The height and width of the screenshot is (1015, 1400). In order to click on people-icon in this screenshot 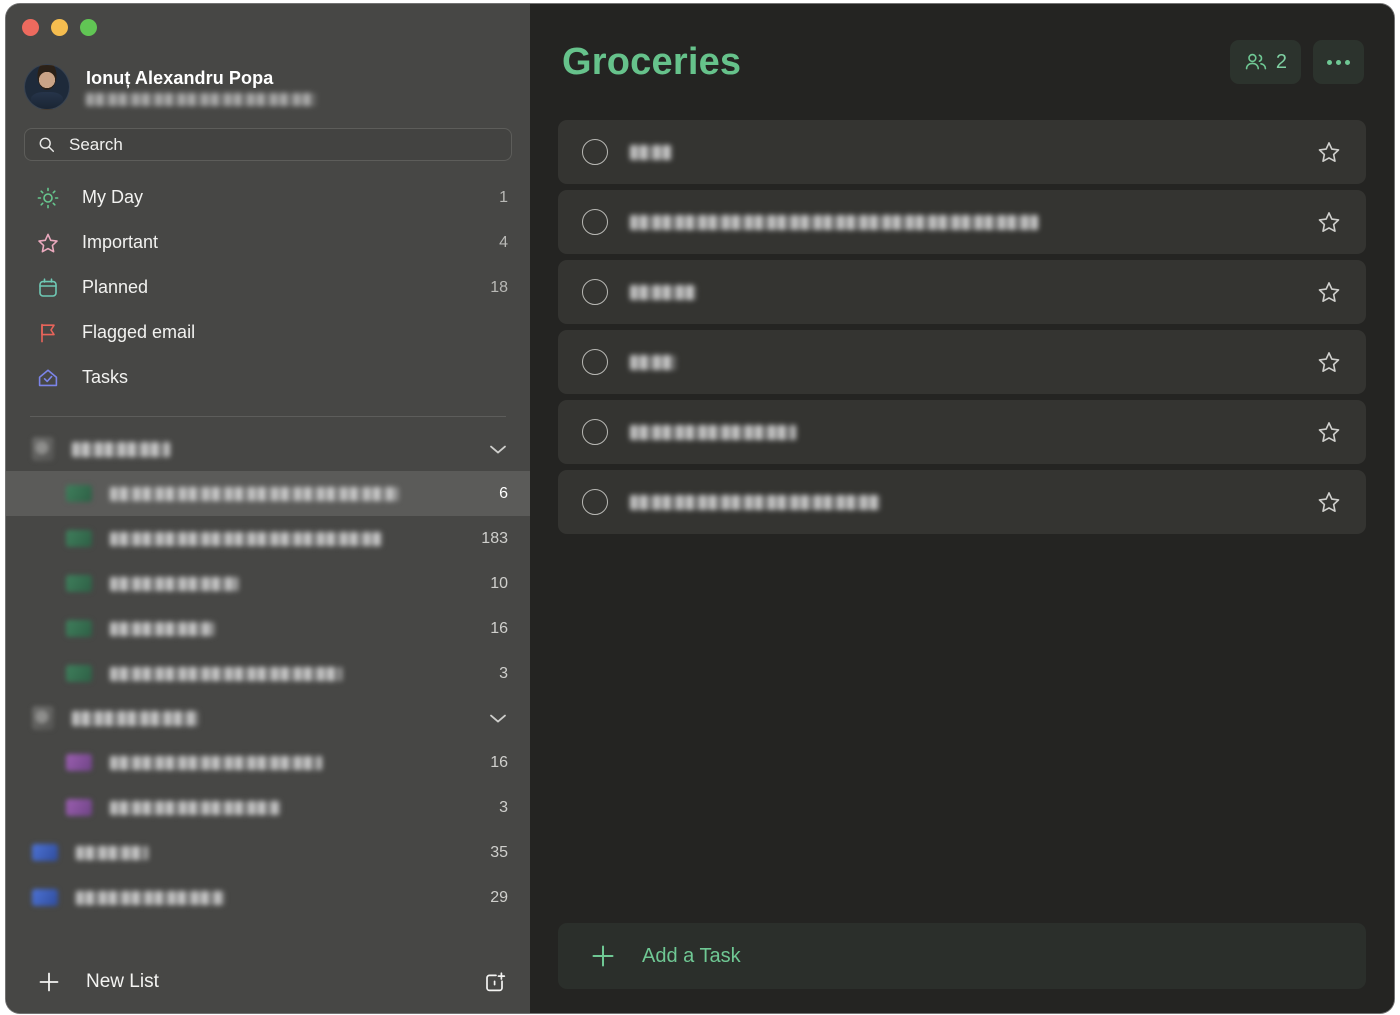, I will do `click(1256, 62)`.